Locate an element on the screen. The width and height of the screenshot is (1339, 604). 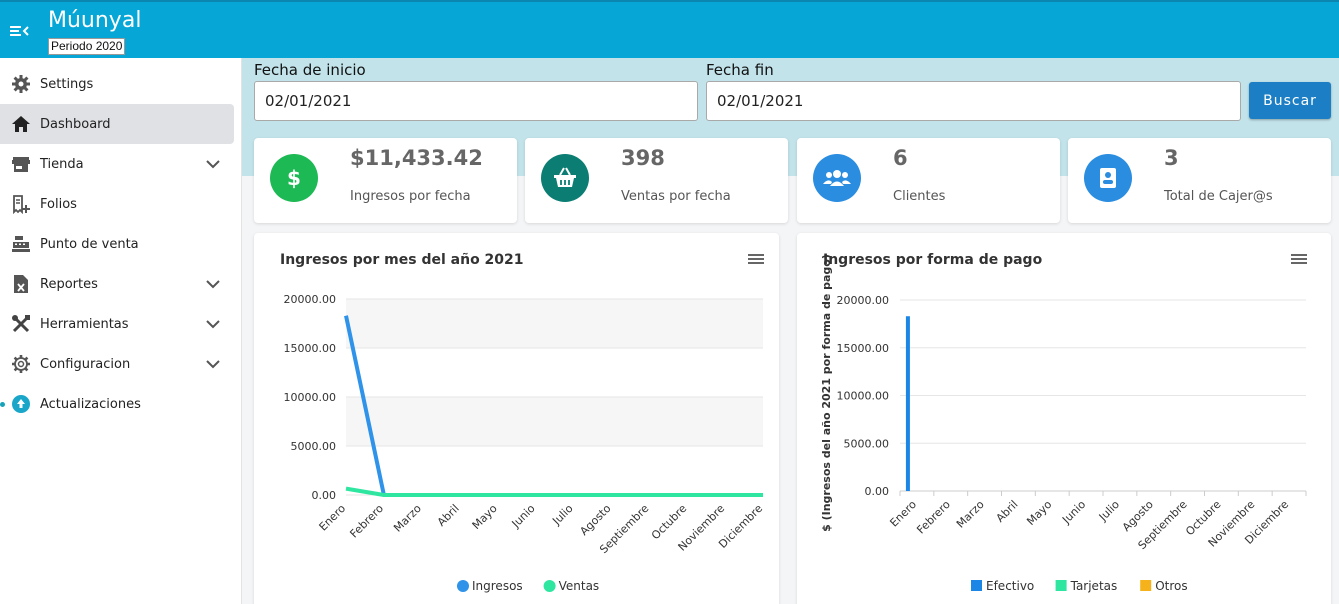
legend-item: Tarjetas is located at coordinates (1094, 586).